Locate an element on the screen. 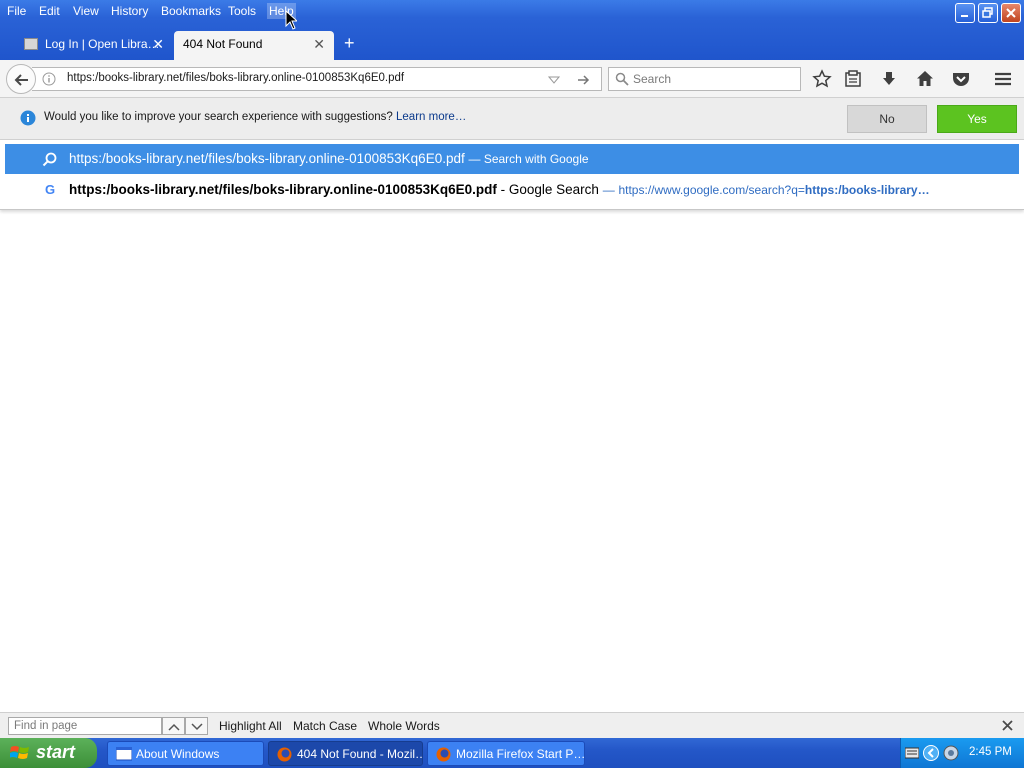 The height and width of the screenshot is (768, 1024). google-icon: G is located at coordinates (50, 189).